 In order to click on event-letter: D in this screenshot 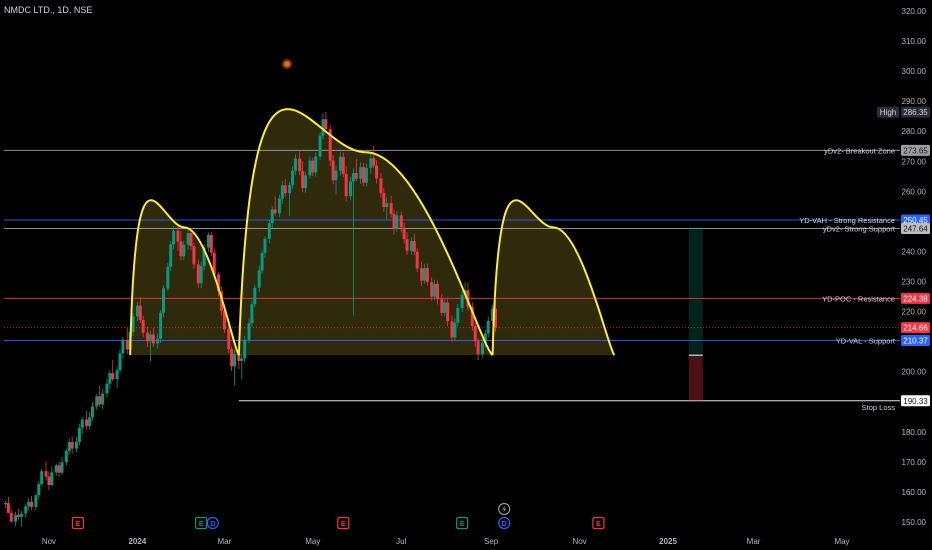, I will do `click(504, 524)`.